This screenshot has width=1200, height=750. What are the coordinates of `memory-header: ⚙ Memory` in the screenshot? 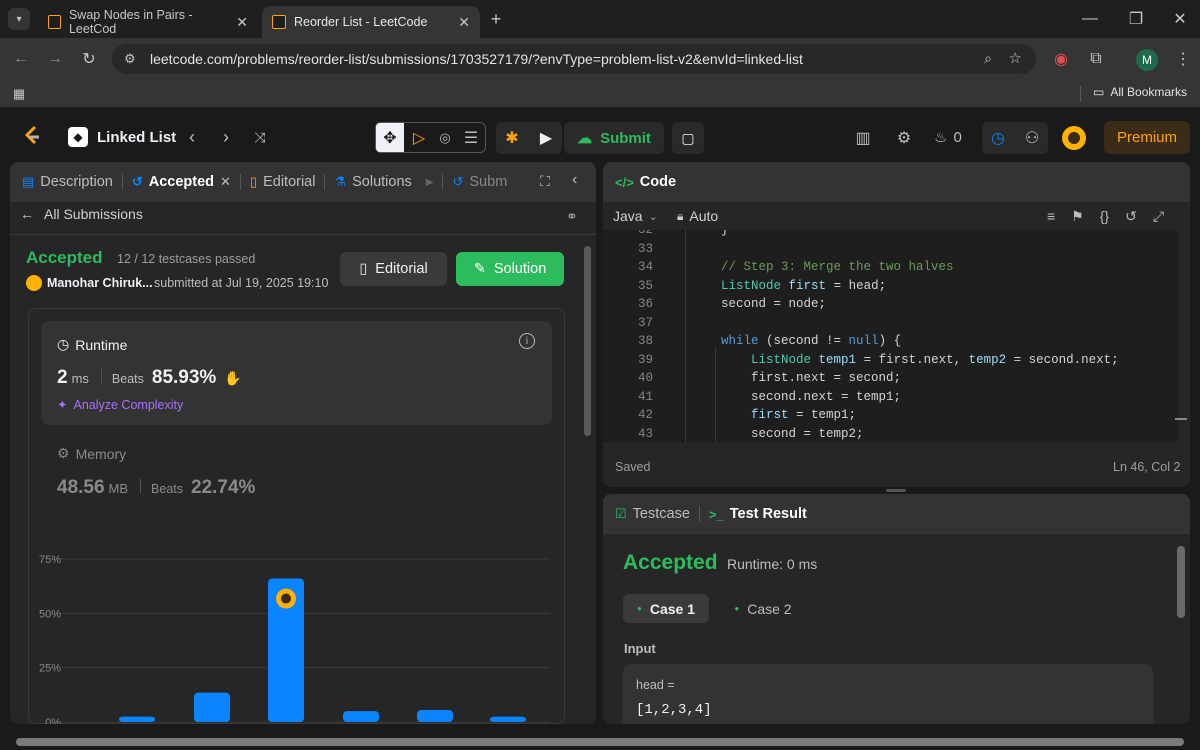 It's located at (91, 453).